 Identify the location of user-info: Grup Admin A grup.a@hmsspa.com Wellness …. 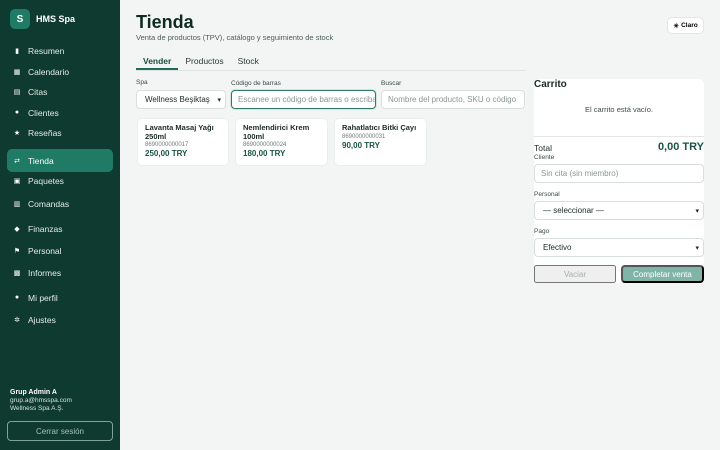
(41, 400).